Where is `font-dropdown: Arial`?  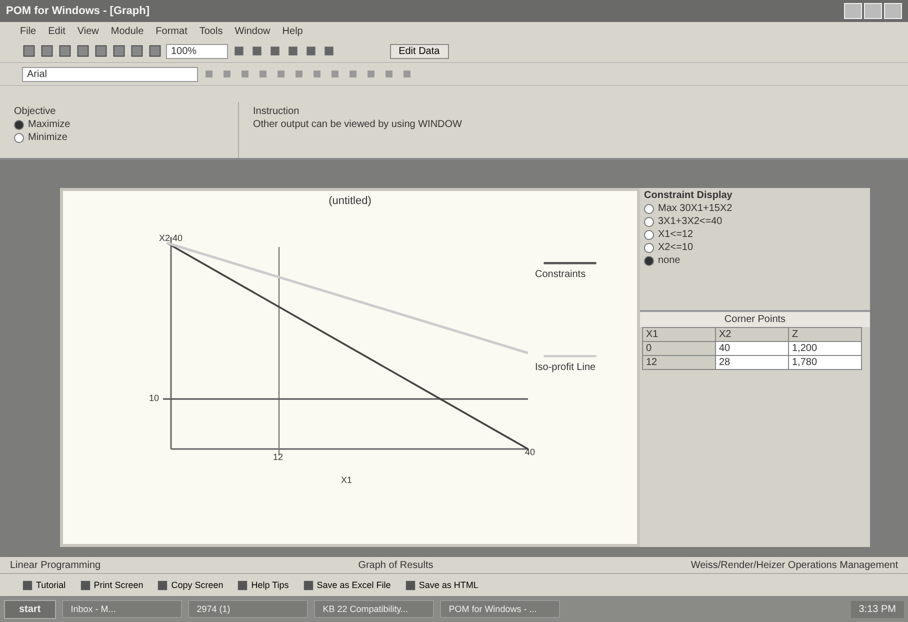 font-dropdown: Arial is located at coordinates (110, 74).